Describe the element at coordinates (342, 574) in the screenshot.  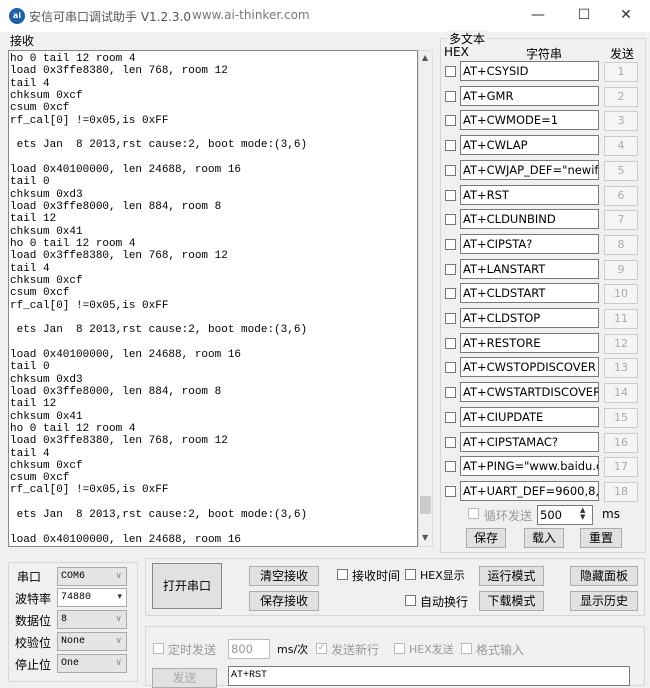
I see `receive-time-checkbox` at that location.